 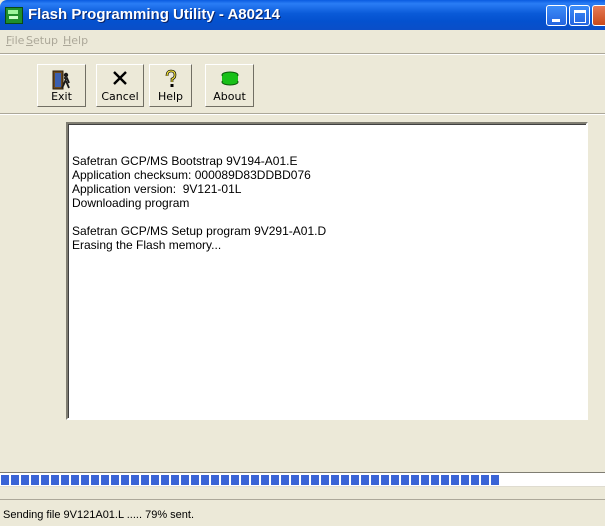 I want to click on close-button, so click(x=598, y=15).